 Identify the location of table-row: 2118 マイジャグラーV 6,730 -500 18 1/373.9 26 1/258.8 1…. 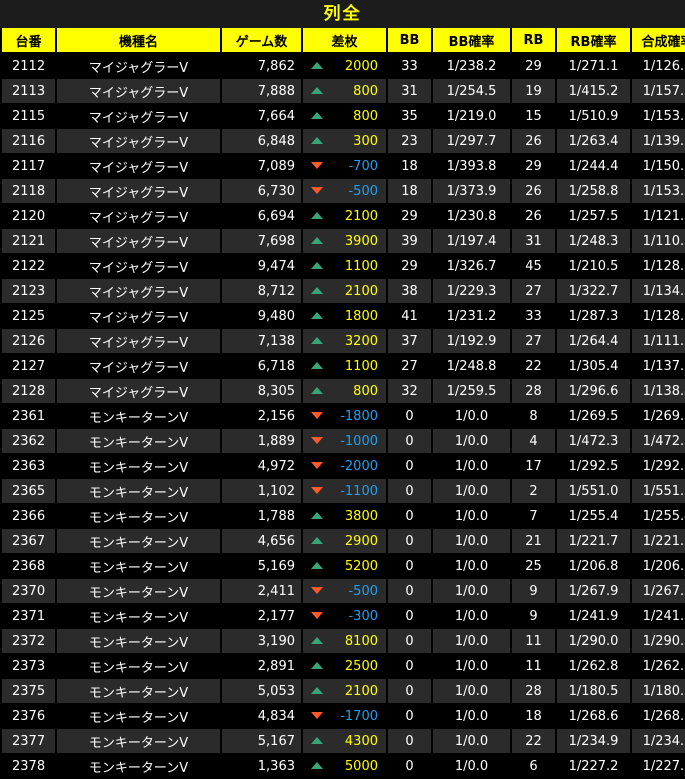
(343, 191).